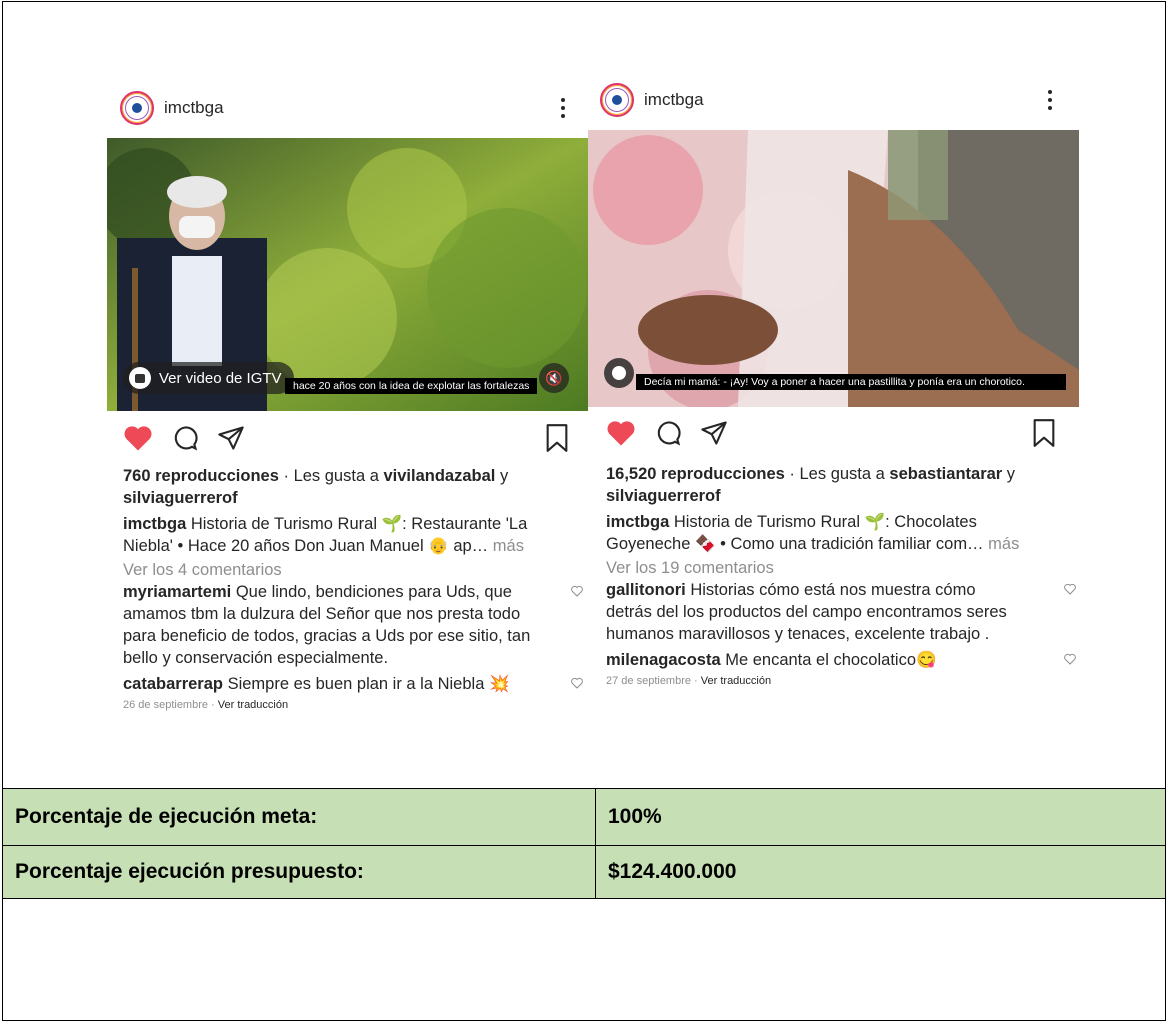  What do you see at coordinates (695, 474) in the screenshot?
I see `view-count: 16,520 reproducciones` at bounding box center [695, 474].